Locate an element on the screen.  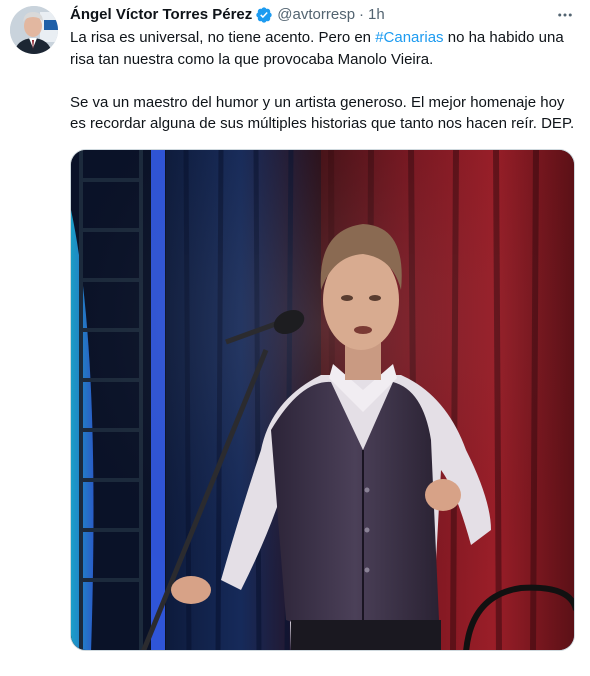
tweet-timestamp: 1h is located at coordinates (376, 15).